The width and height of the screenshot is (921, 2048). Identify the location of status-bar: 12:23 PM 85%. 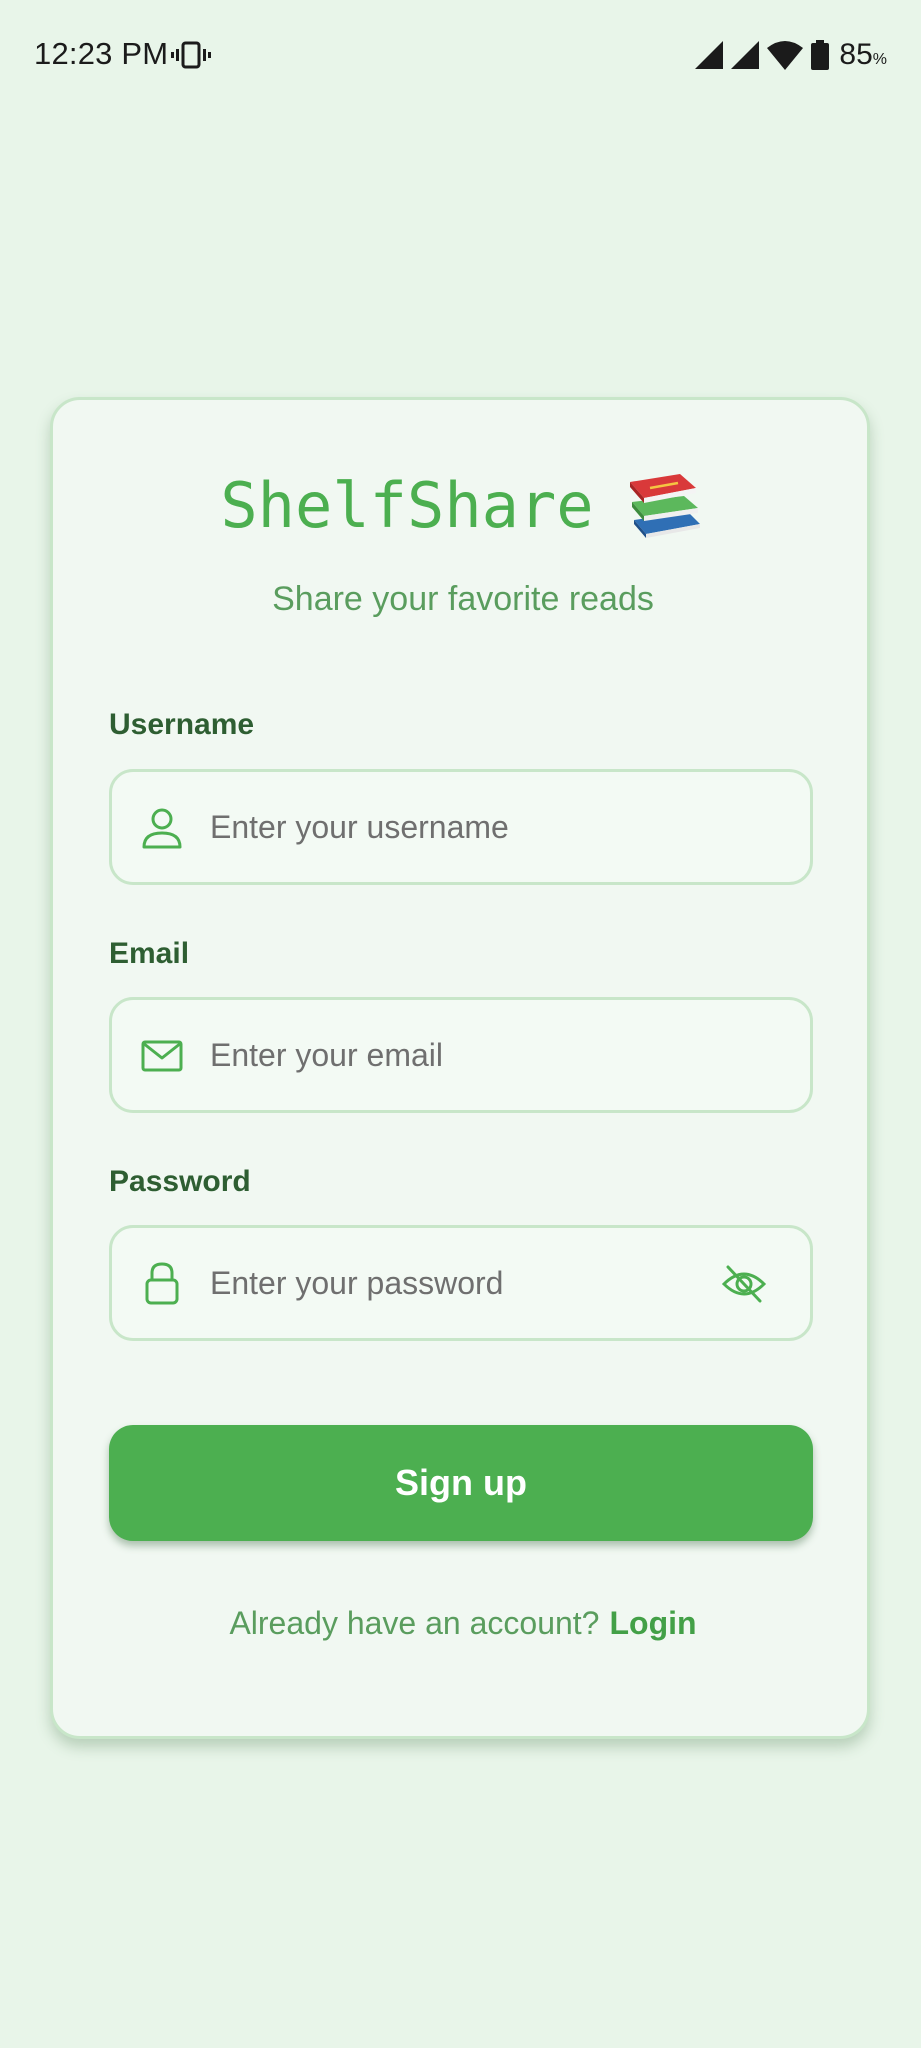
(460, 56).